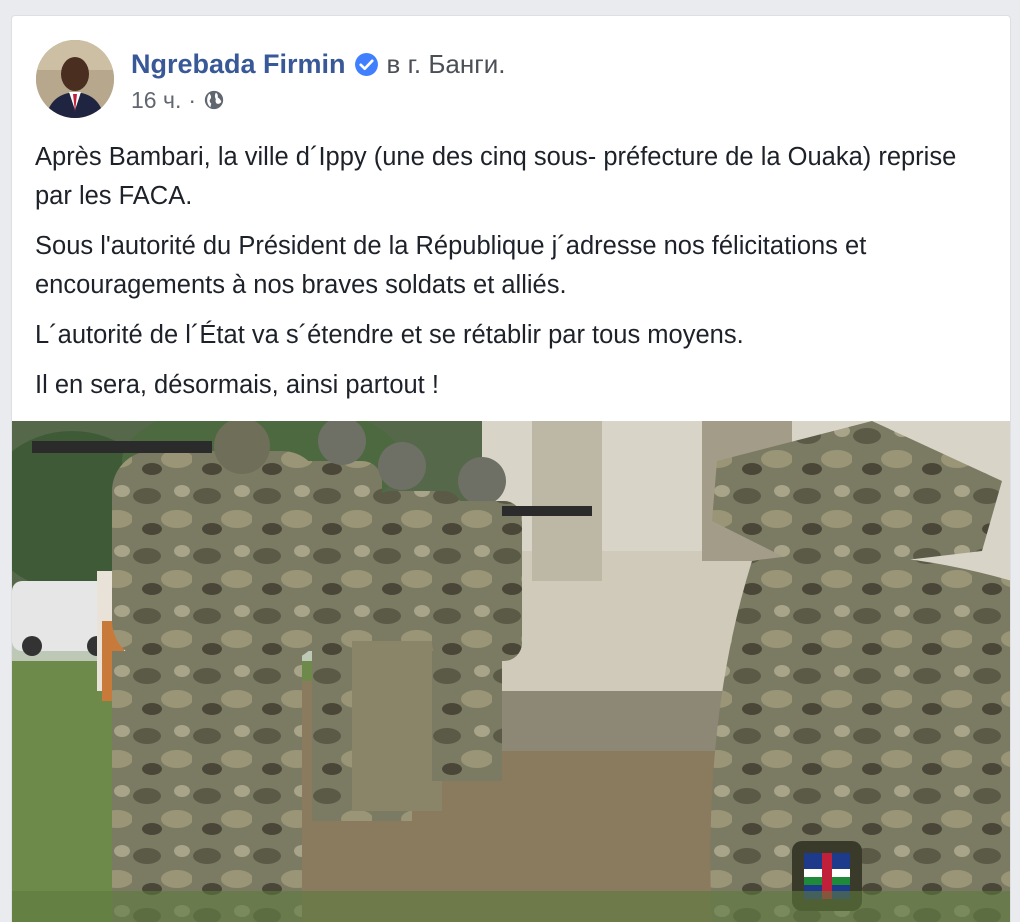  What do you see at coordinates (446, 64) in the screenshot?
I see `post-location: в г. Банги.` at bounding box center [446, 64].